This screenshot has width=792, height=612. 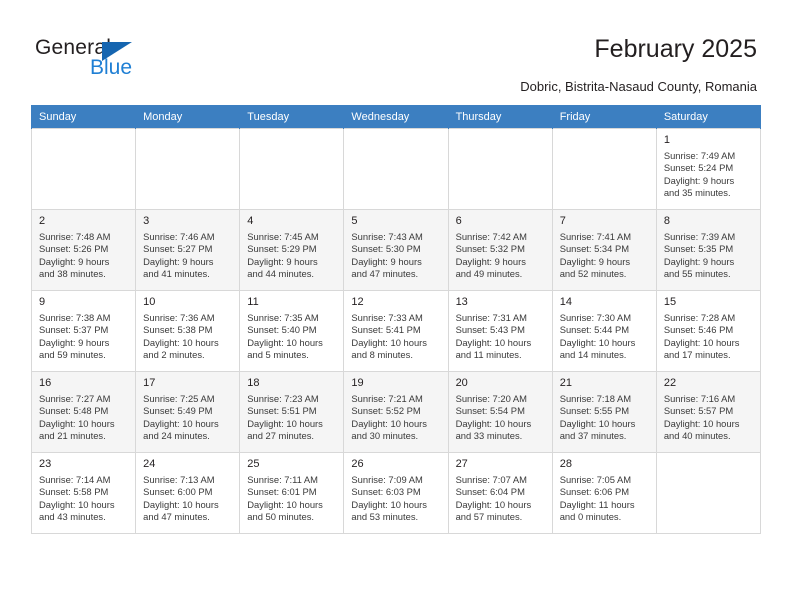 What do you see at coordinates (357, 464) in the screenshot?
I see `day-number: 26` at bounding box center [357, 464].